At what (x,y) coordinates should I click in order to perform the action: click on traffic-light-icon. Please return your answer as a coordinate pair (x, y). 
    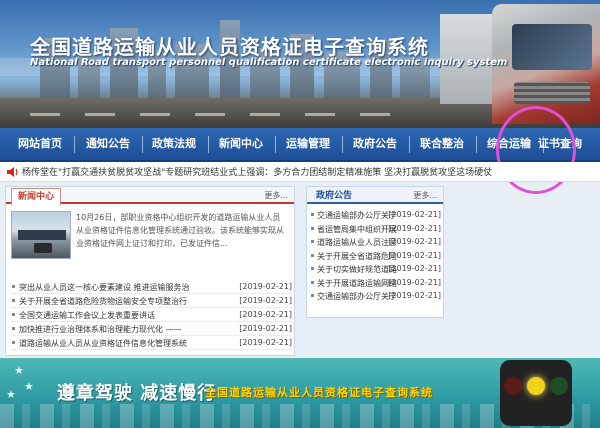
    Looking at the image, I should click on (536, 393).